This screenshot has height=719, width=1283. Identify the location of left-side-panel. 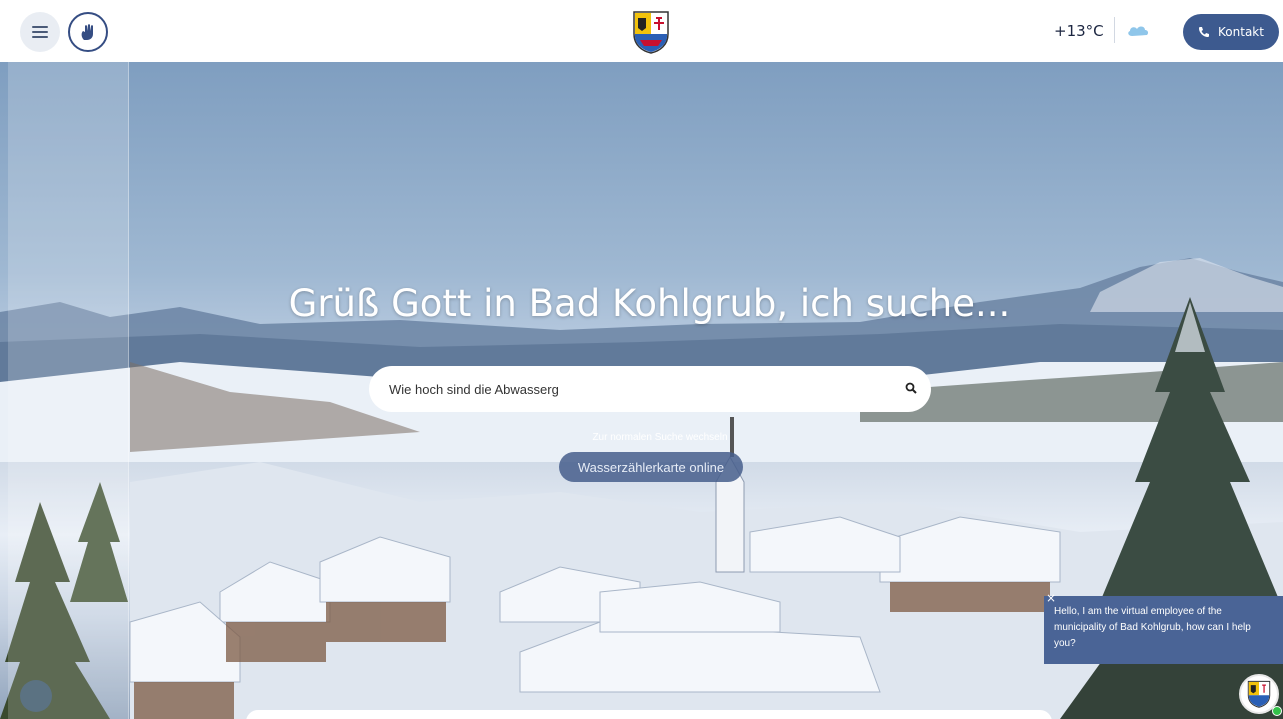
(68, 390).